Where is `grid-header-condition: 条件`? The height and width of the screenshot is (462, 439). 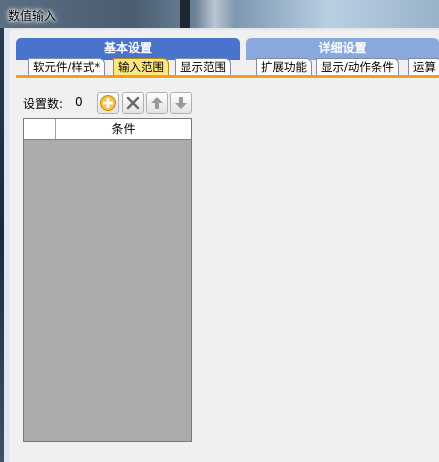
grid-header-condition: 条件 is located at coordinates (123, 129).